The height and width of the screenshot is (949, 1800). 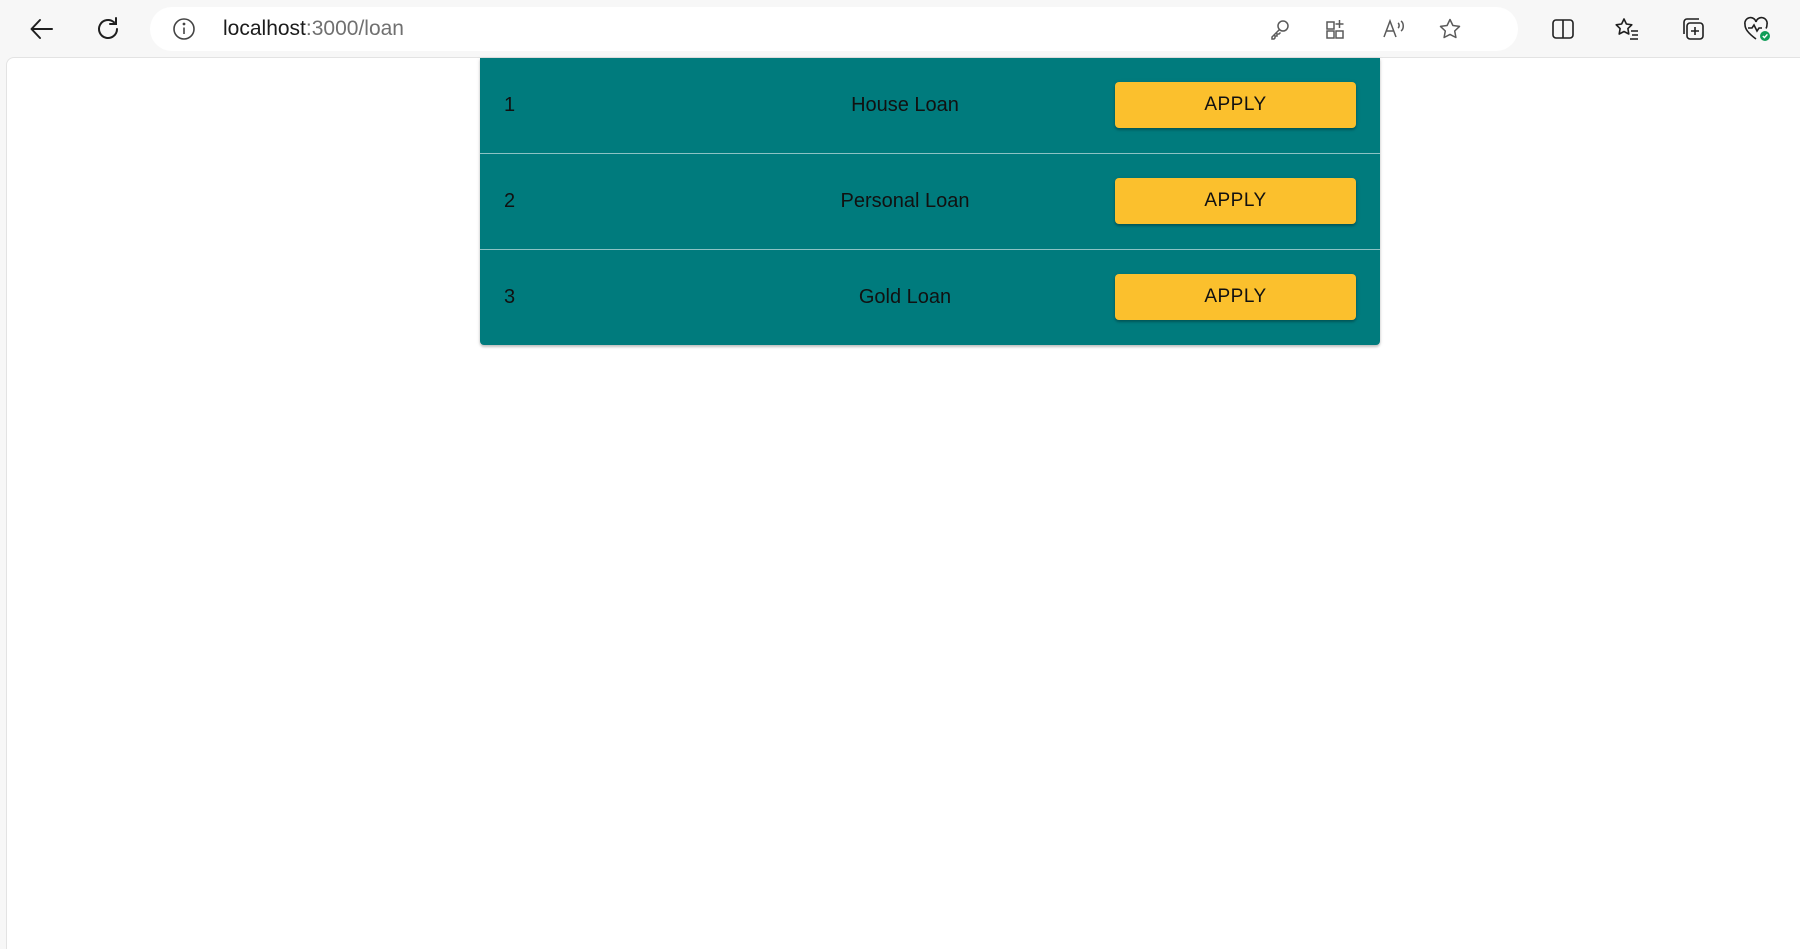 I want to click on loan-row: 1 House Loan APPLY, so click(x=930, y=106).